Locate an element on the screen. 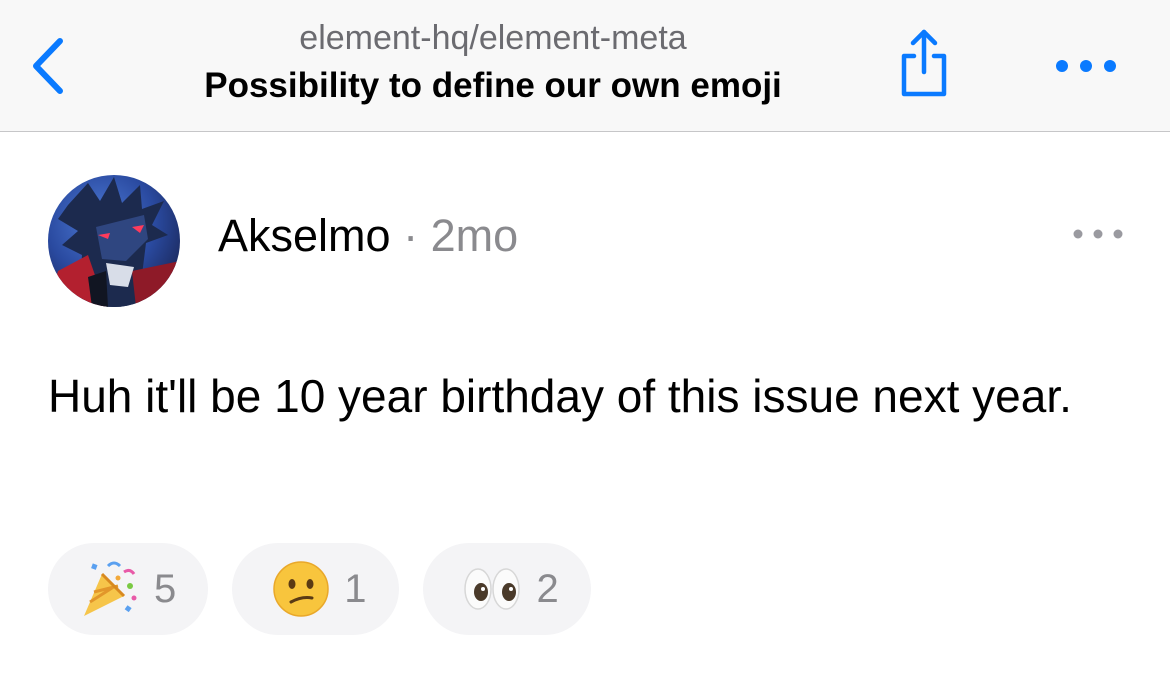 Image resolution: width=1170 pixels, height=686 pixels. share-icon is located at coordinates (924, 63).